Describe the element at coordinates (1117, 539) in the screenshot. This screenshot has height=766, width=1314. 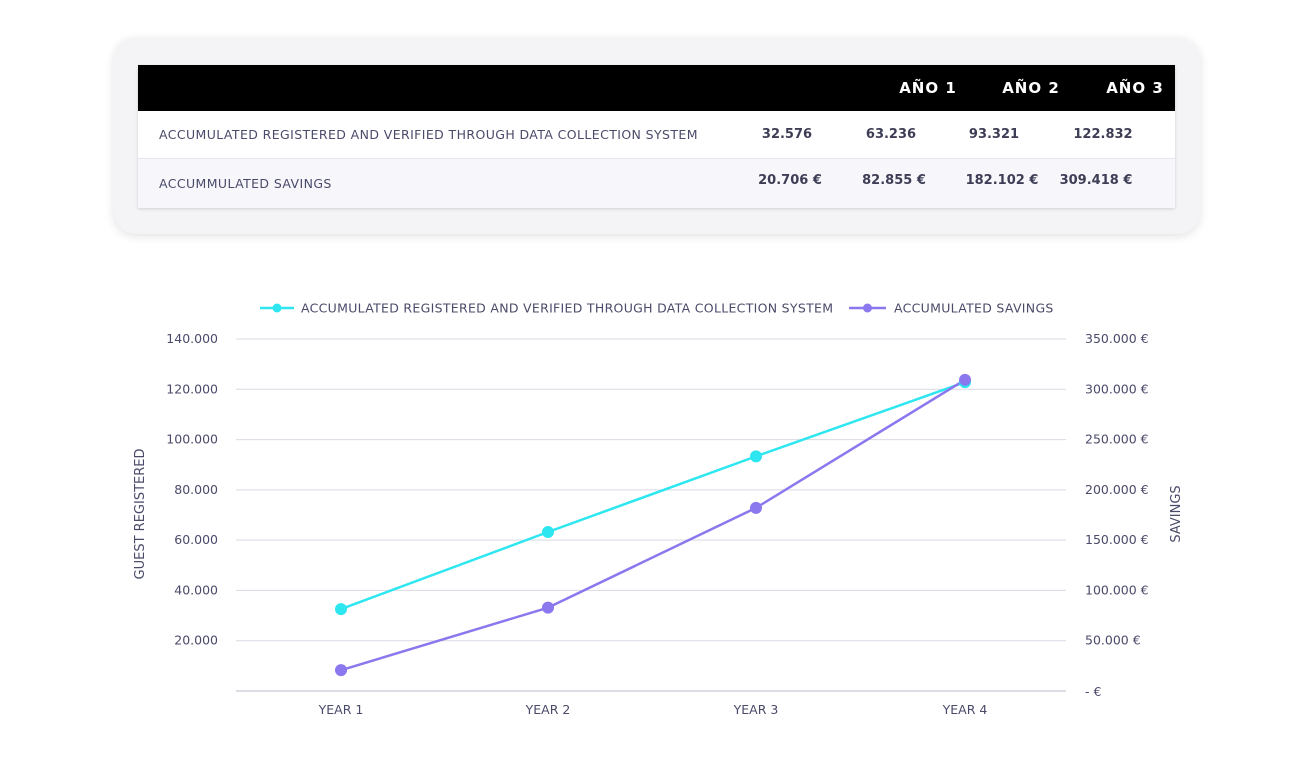
I see `y2-tick-label: 150.000 €` at that location.